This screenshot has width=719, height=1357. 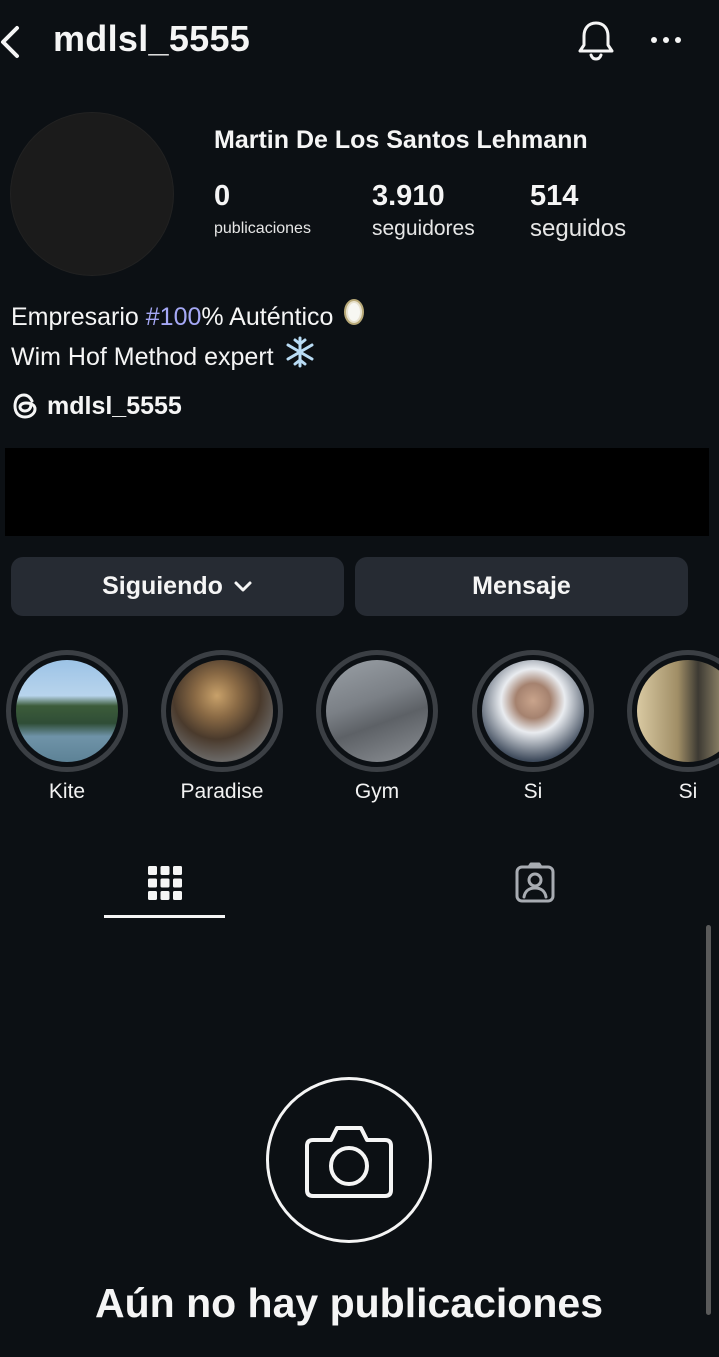 I want to click on tab-posts-grid, so click(x=164, y=882).